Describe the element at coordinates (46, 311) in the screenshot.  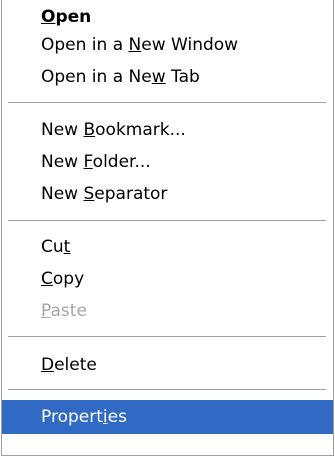
I see `menu-item-access-key: P` at that location.